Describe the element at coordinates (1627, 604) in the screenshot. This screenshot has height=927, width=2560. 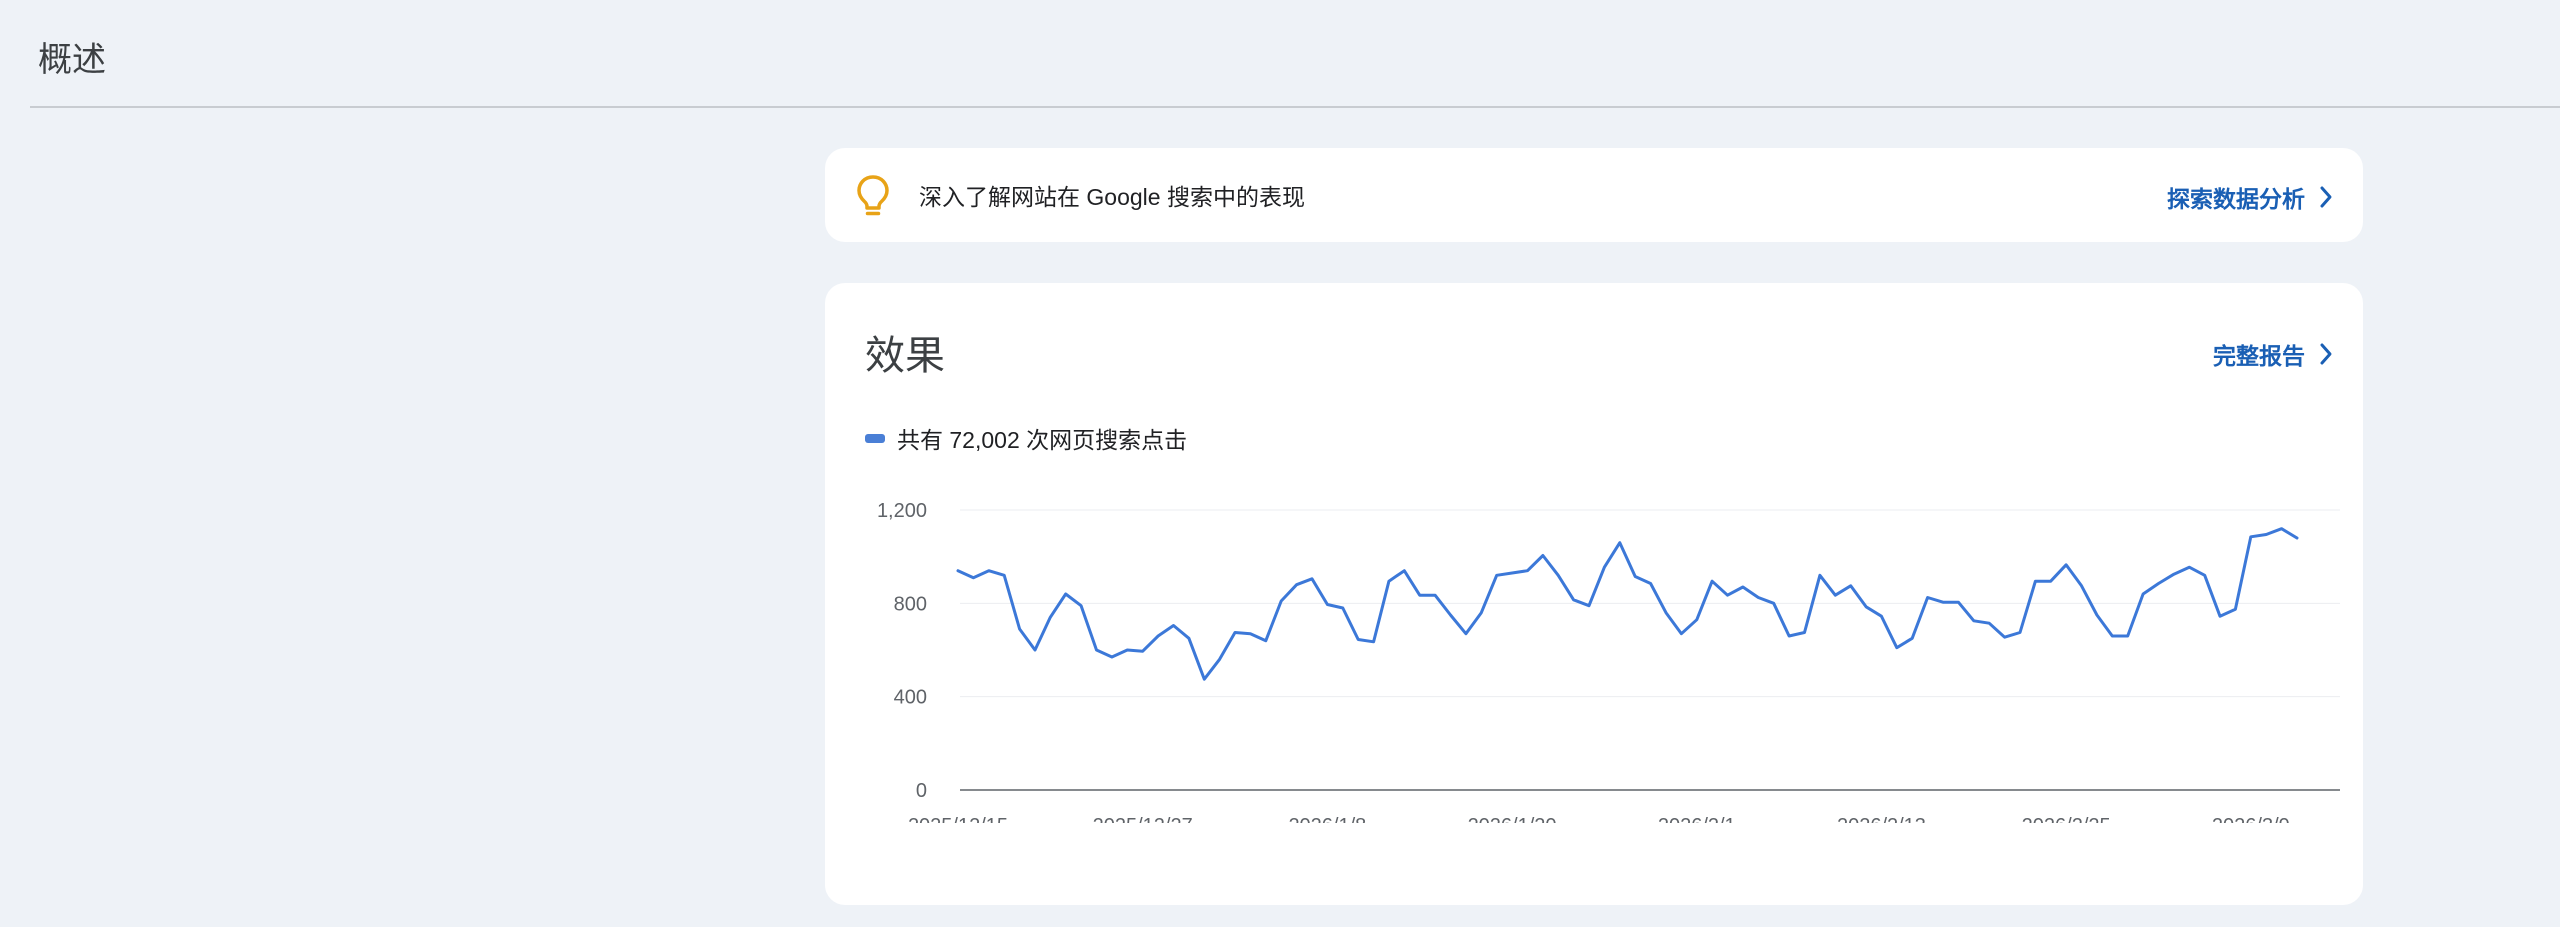
I see `clicks-series-line` at that location.